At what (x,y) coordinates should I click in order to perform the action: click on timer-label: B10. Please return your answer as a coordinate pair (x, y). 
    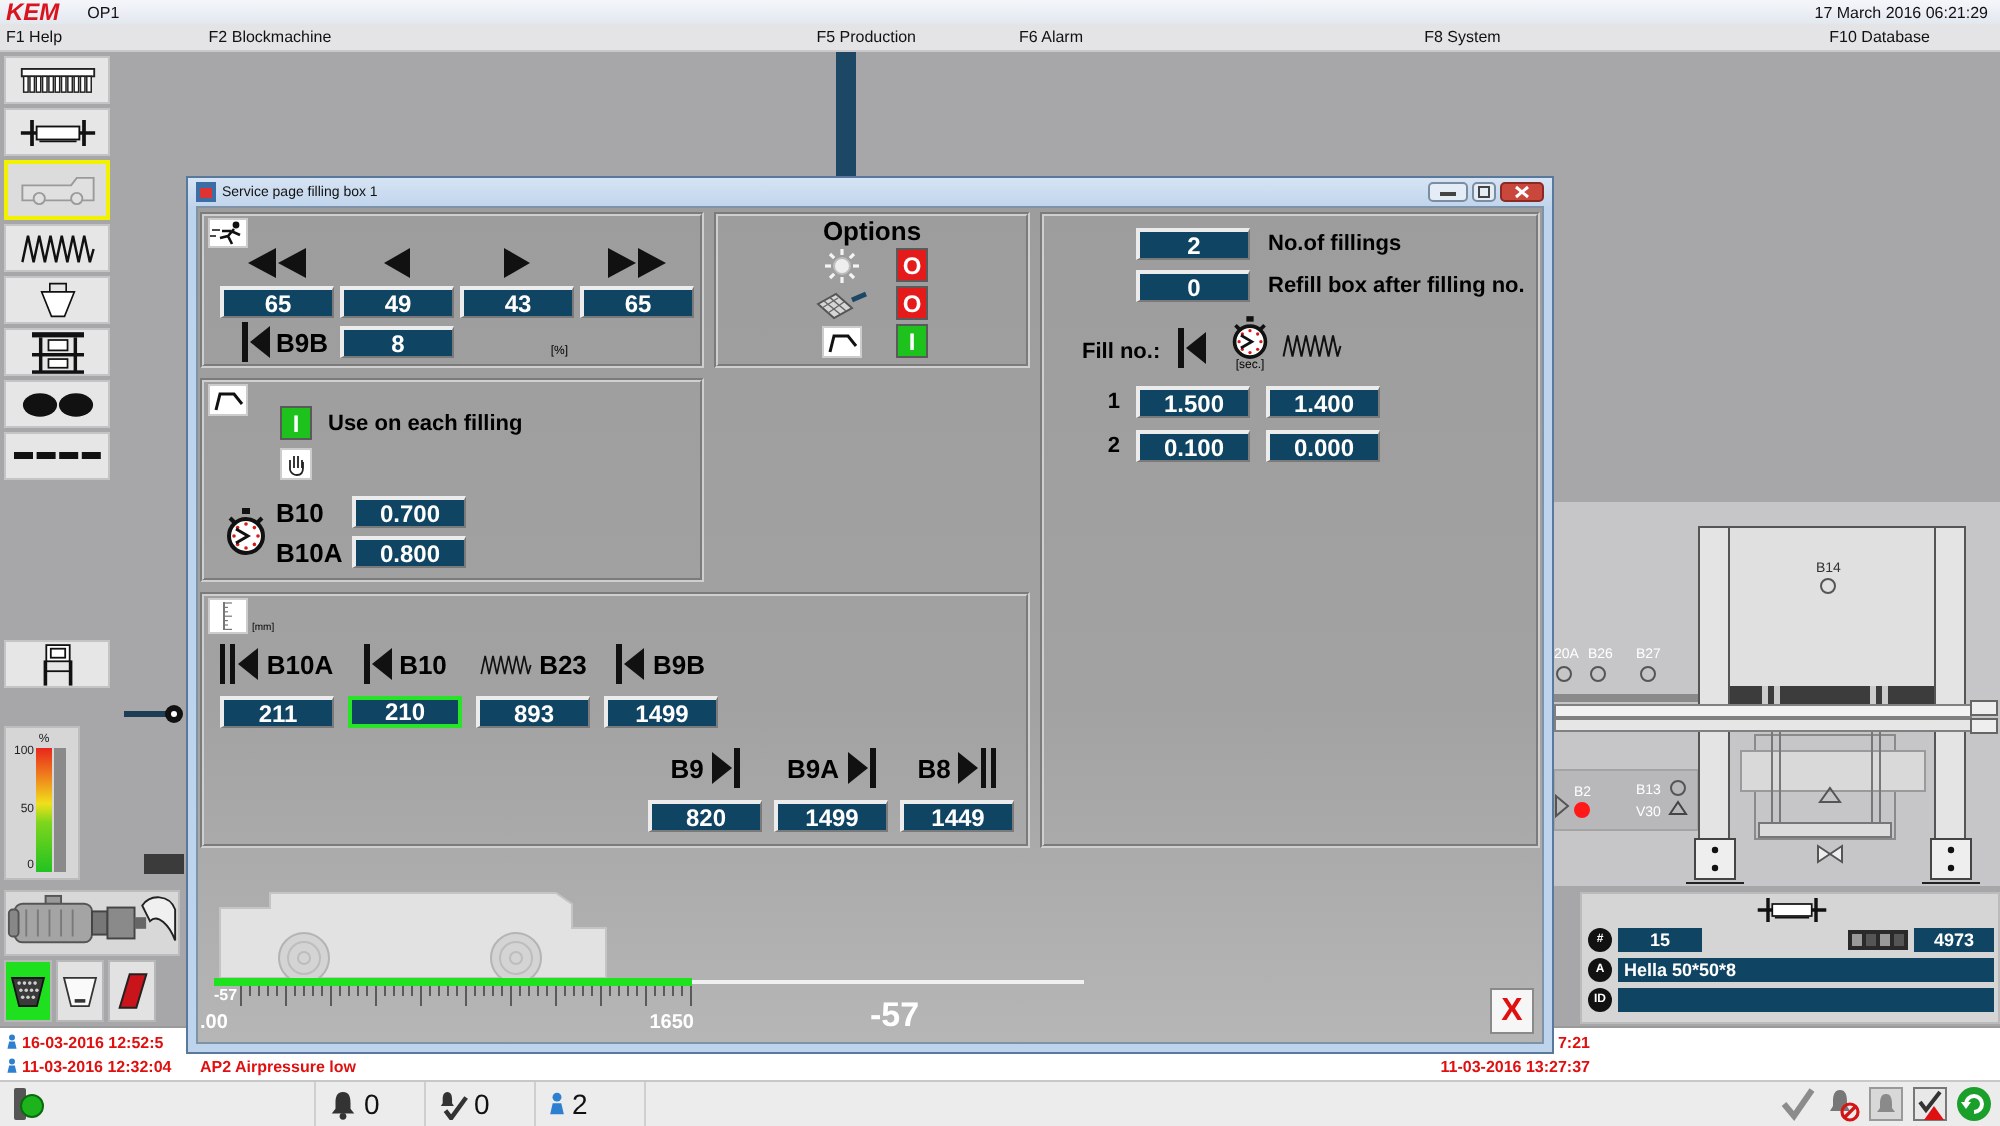
    Looking at the image, I should click on (301, 512).